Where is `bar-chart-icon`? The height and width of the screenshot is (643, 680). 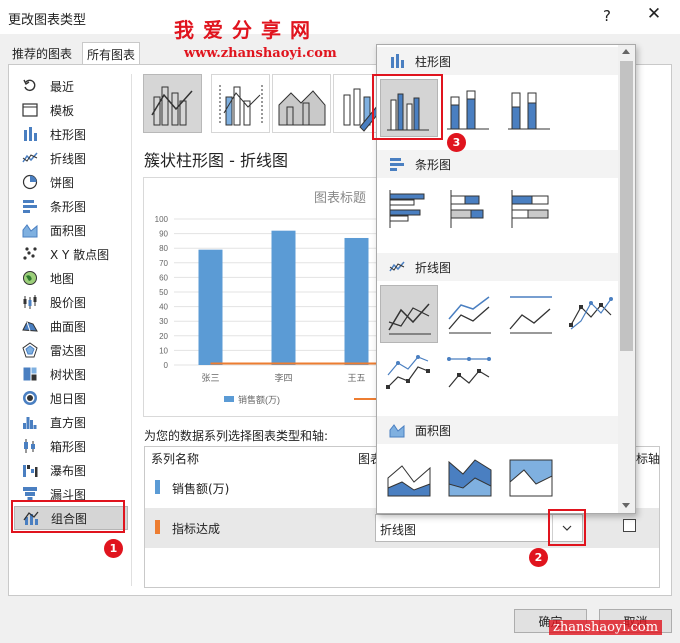 bar-chart-icon is located at coordinates (30, 206).